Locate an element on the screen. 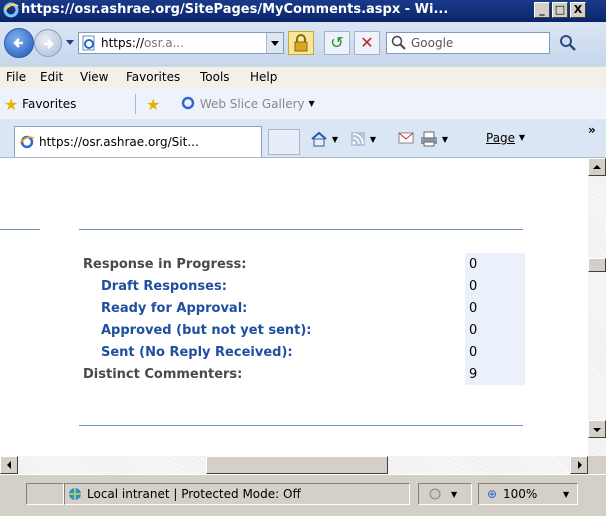 The height and width of the screenshot is (516, 606). stop-icon: ✕ is located at coordinates (367, 43).